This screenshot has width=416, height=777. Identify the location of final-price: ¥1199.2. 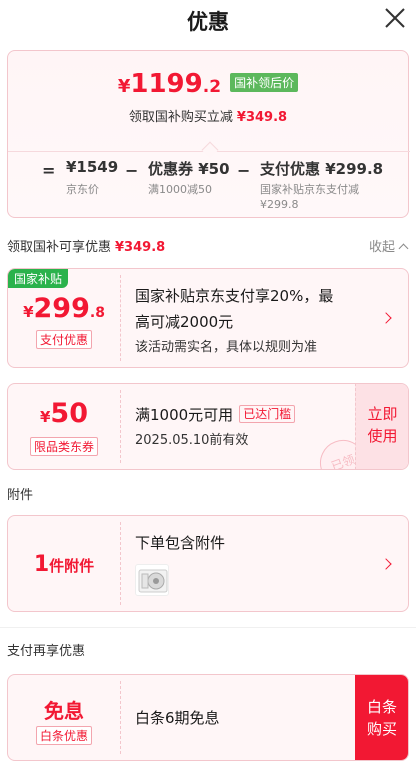
(169, 84).